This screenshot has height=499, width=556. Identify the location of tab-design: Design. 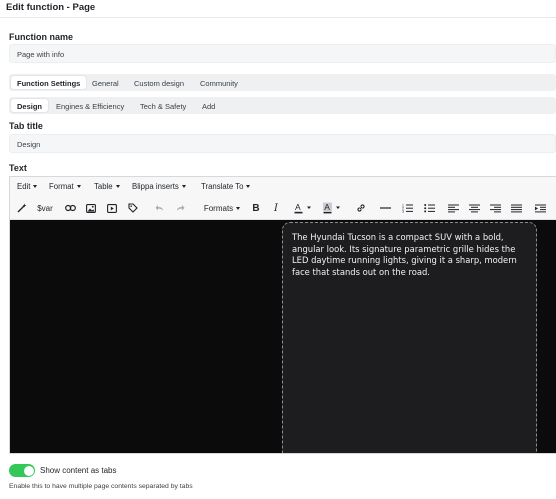
(30, 105).